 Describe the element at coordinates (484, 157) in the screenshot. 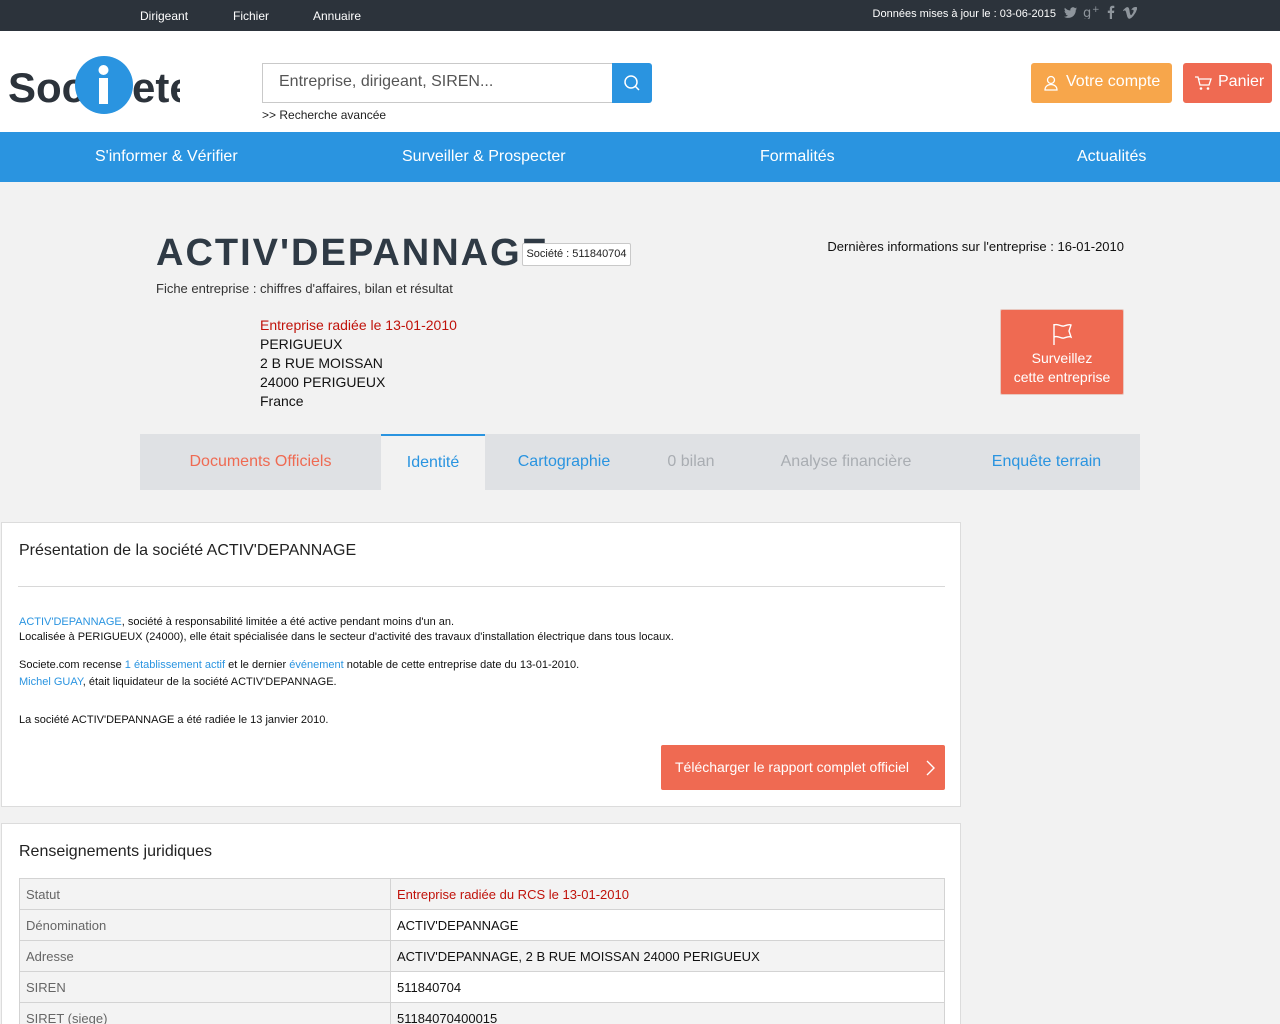

I see `nav-surveiller: Surveiller & Prospecter` at that location.